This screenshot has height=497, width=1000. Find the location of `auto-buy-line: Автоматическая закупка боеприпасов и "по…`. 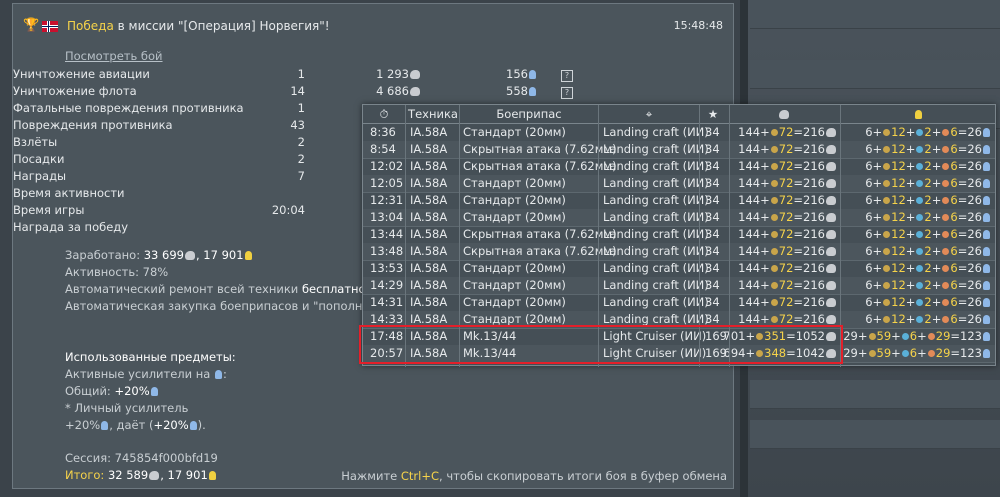

auto-buy-line: Автоматическая закупка боеприпасов и "по… is located at coordinates (237, 306).